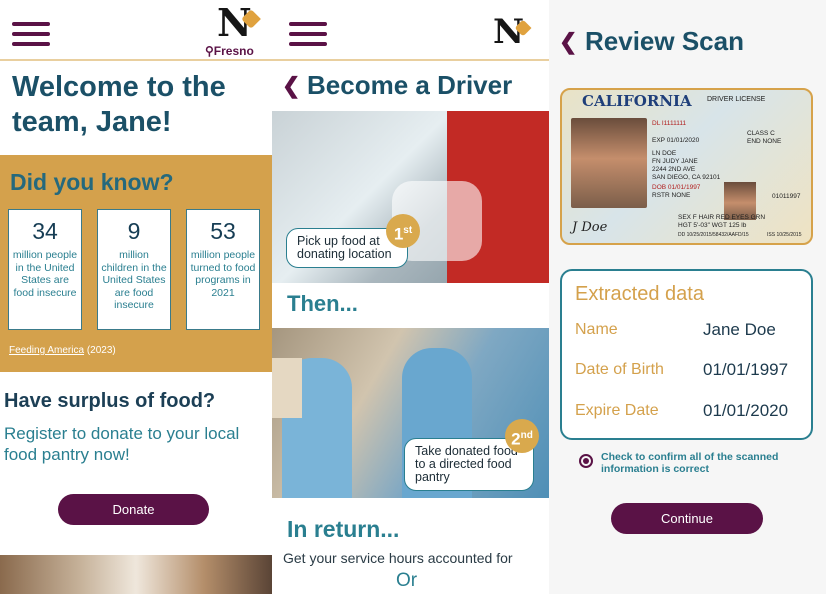 Image resolution: width=826 pixels, height=594 pixels. What do you see at coordinates (784, 235) in the screenshot?
I see `license-iss: ISS 10/25/2015` at bounding box center [784, 235].